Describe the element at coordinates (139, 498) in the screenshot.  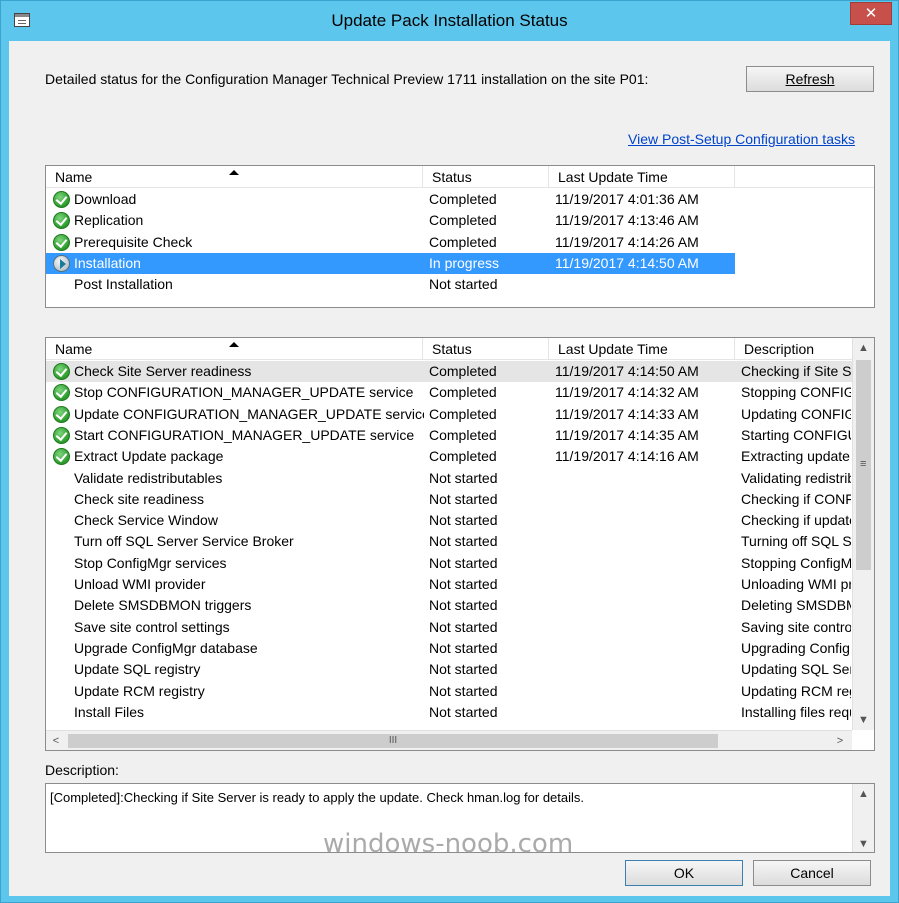
I see `cell-name: Check site readiness` at that location.